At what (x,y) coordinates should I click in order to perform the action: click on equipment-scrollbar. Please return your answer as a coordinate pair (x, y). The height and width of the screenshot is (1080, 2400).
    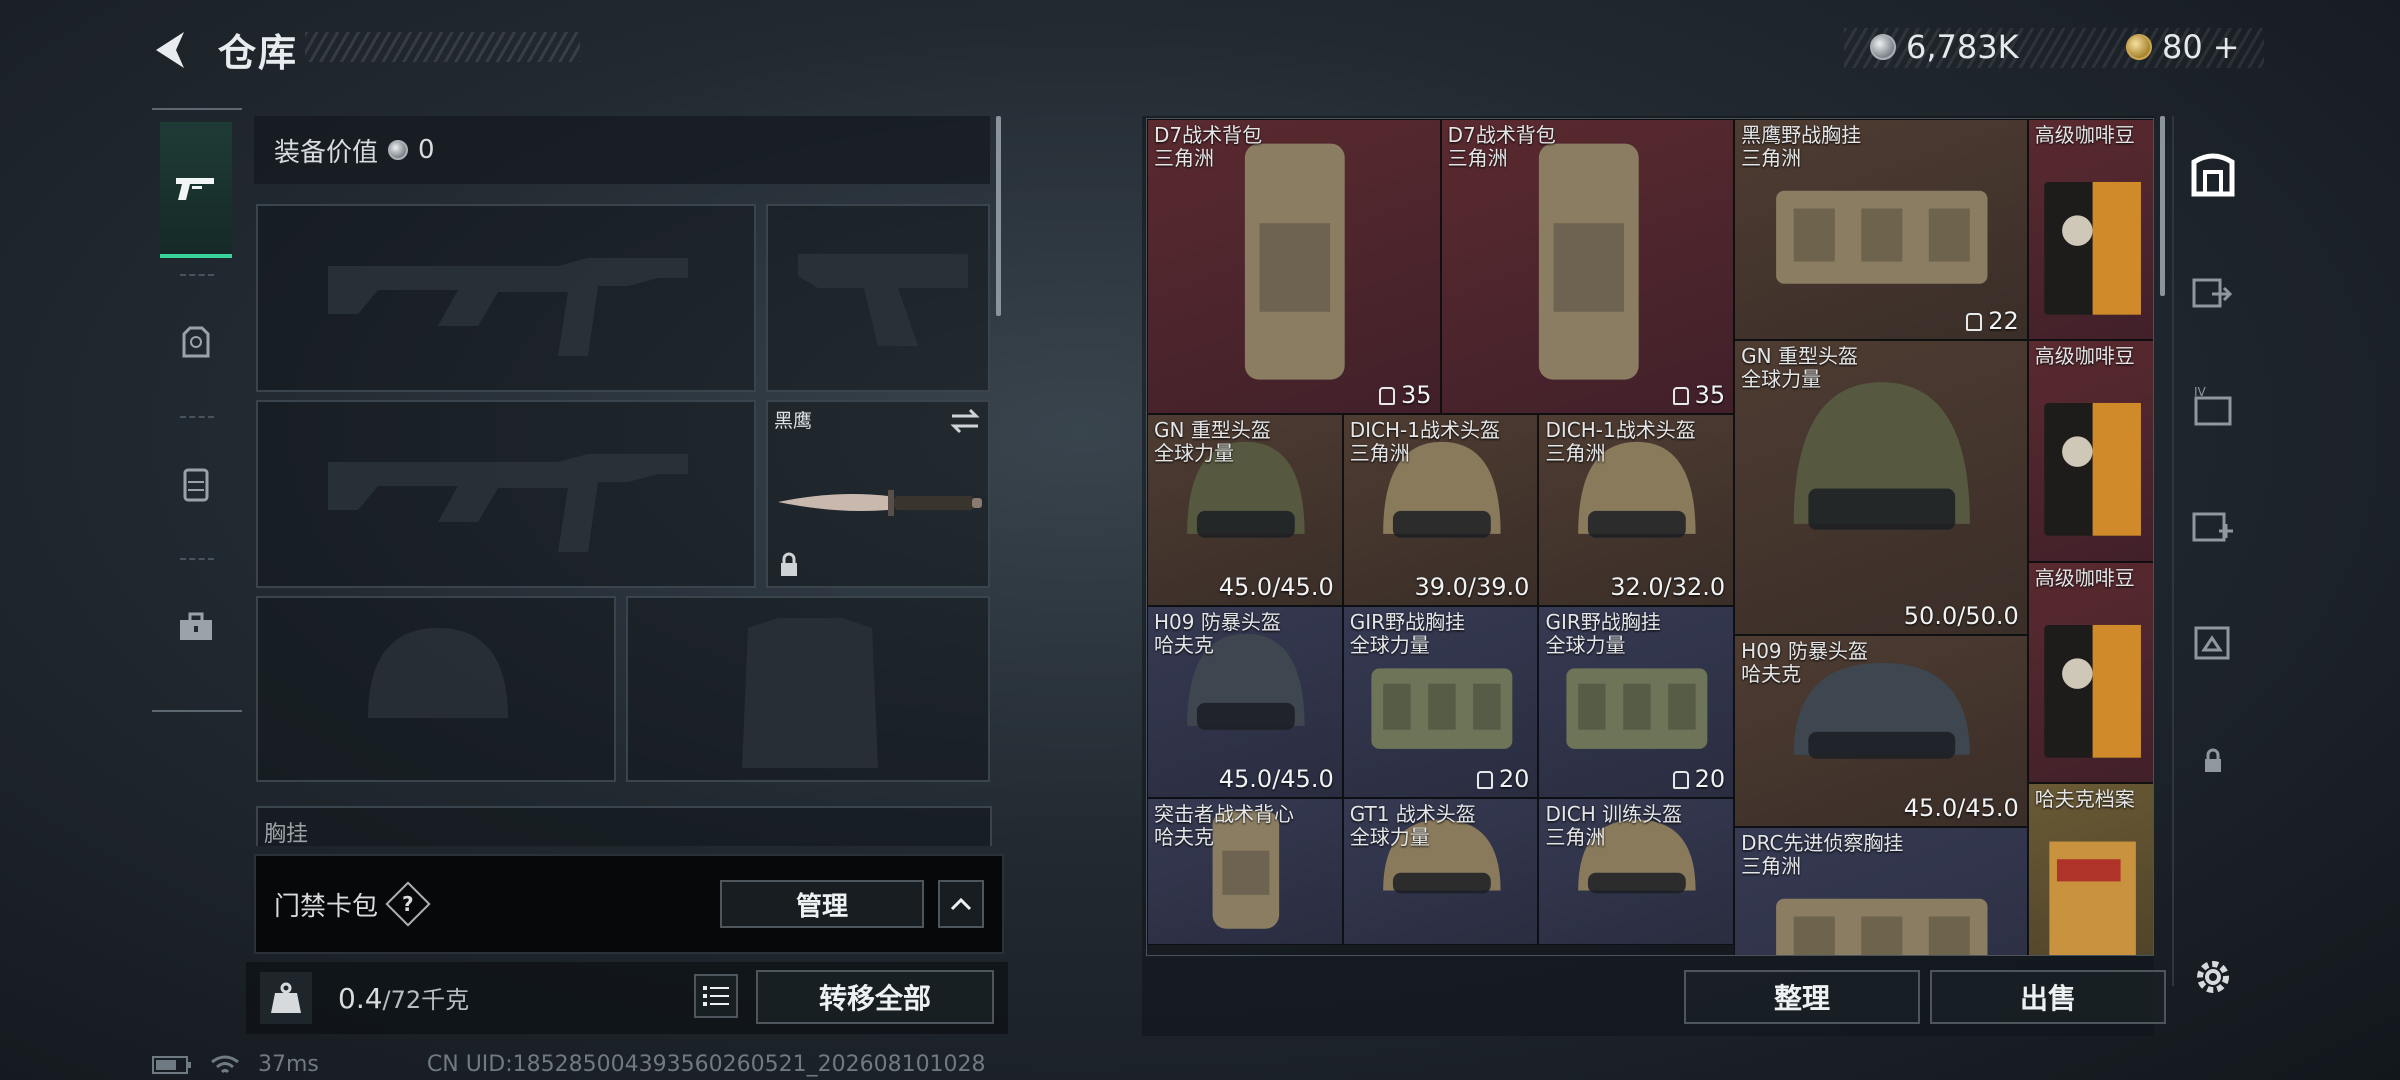
    Looking at the image, I should click on (998, 216).